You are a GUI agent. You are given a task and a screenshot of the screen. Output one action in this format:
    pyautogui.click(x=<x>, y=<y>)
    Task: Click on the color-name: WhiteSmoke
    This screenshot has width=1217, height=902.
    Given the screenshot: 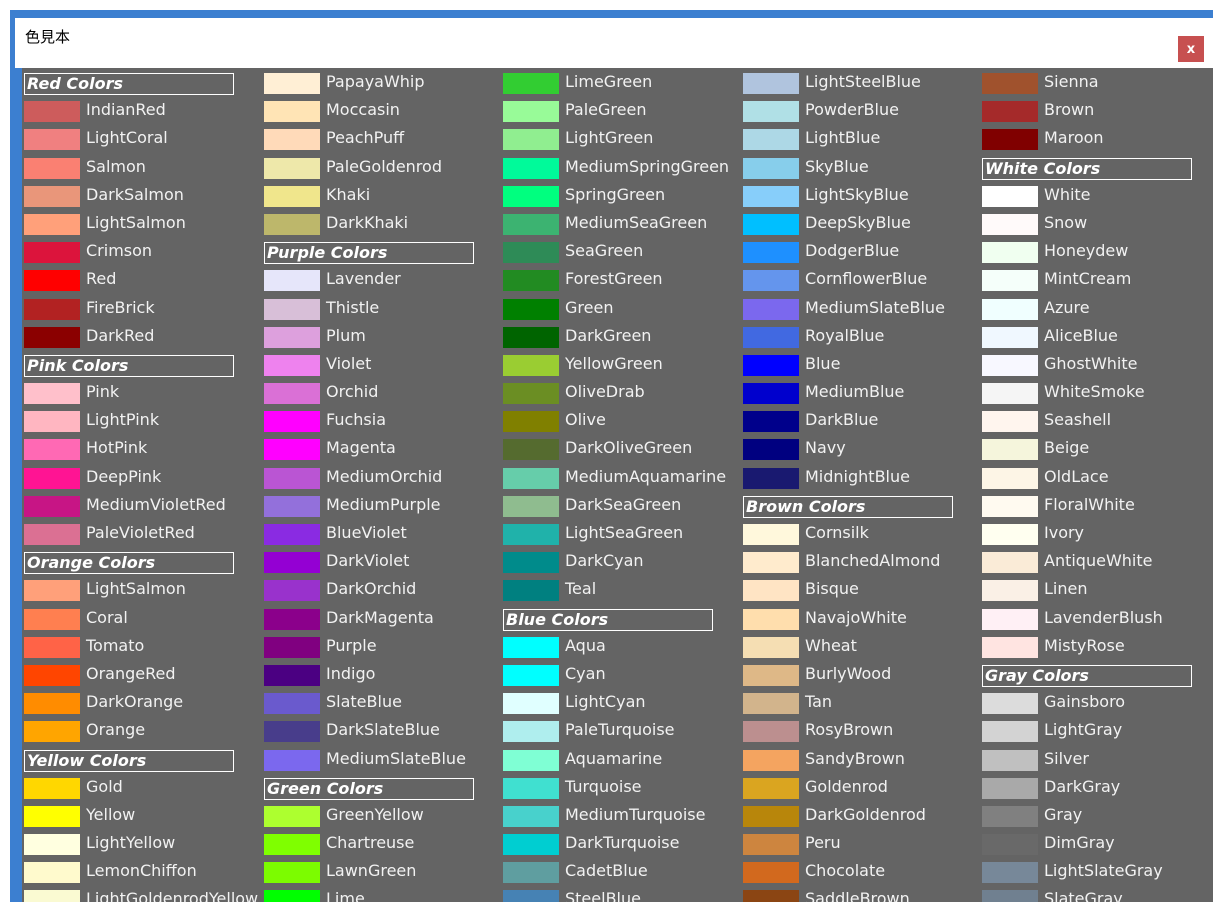 What is the action you would take?
    pyautogui.click(x=1094, y=392)
    